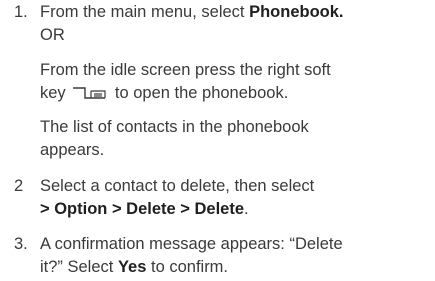  What do you see at coordinates (72, 150) in the screenshot?
I see `step-1-appears-text: appears.` at bounding box center [72, 150].